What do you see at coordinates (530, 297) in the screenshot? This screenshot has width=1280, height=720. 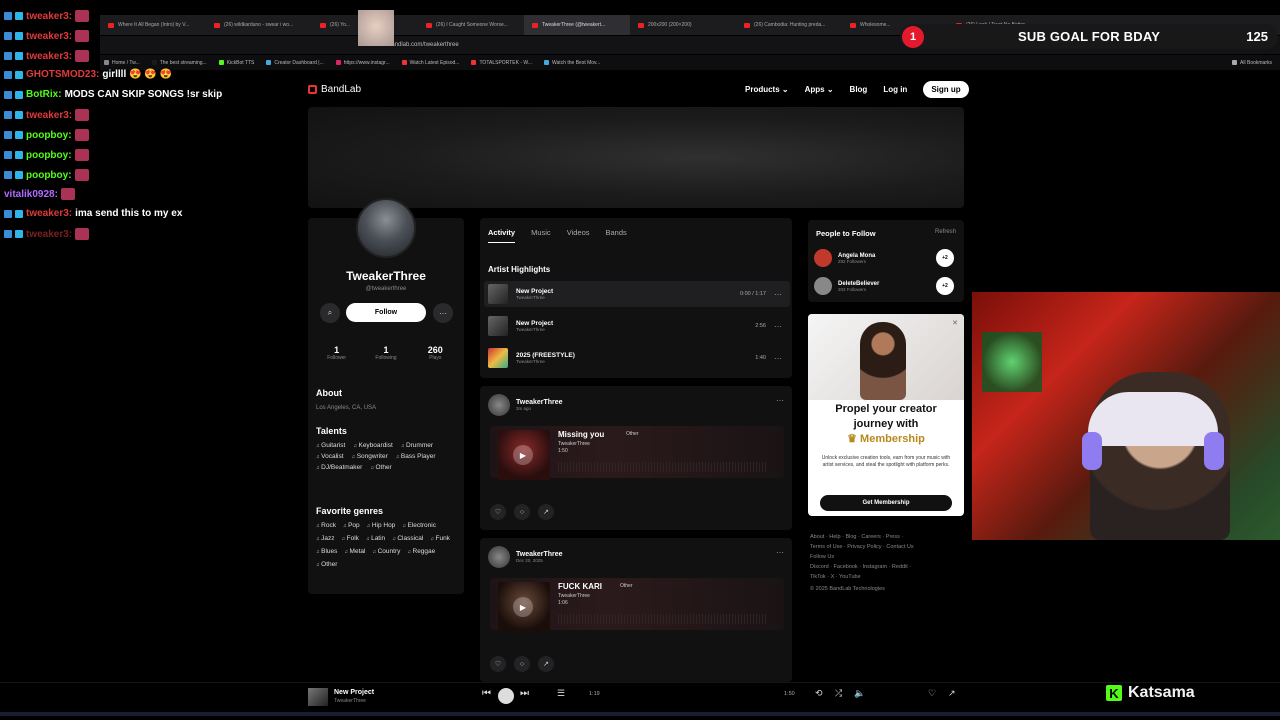 I see `track-artist: TweakerThree` at bounding box center [530, 297].